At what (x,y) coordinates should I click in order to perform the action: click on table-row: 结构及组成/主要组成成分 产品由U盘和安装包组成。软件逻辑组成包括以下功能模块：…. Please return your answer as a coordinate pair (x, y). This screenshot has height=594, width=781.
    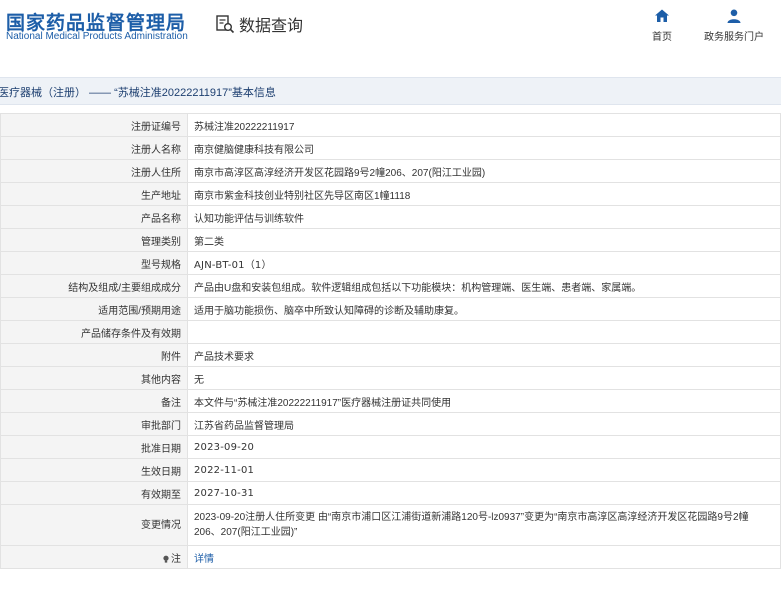
    Looking at the image, I should click on (390, 286).